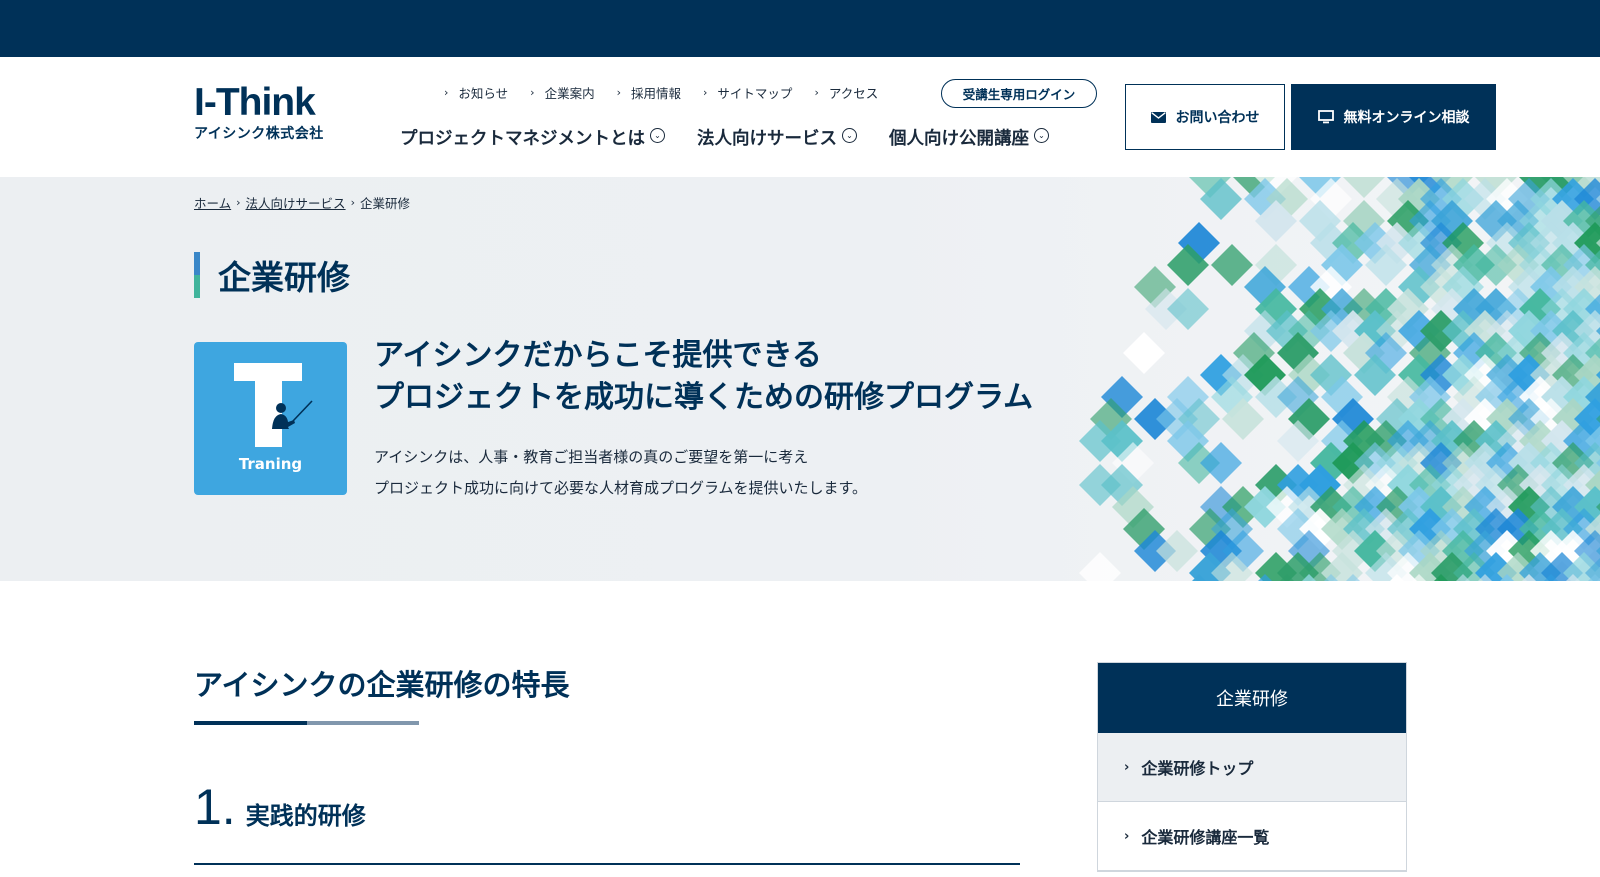 This screenshot has height=877, width=1600. I want to click on training-illustration: Traning, so click(270, 418).